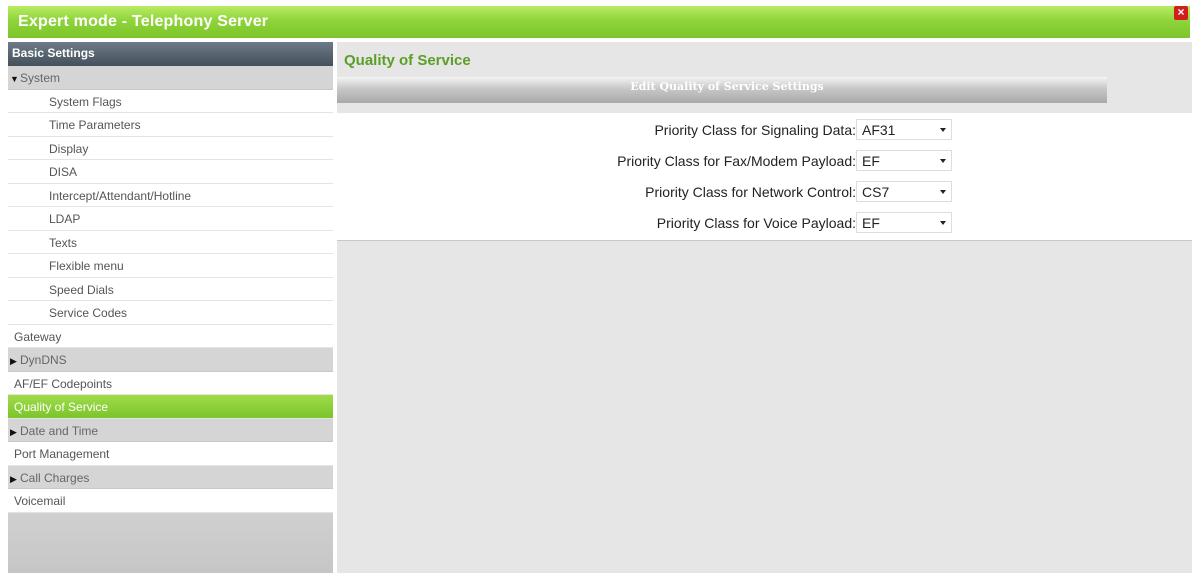 This screenshot has height=573, width=1192. I want to click on sidebar-item-label: System Flags, so click(85, 101).